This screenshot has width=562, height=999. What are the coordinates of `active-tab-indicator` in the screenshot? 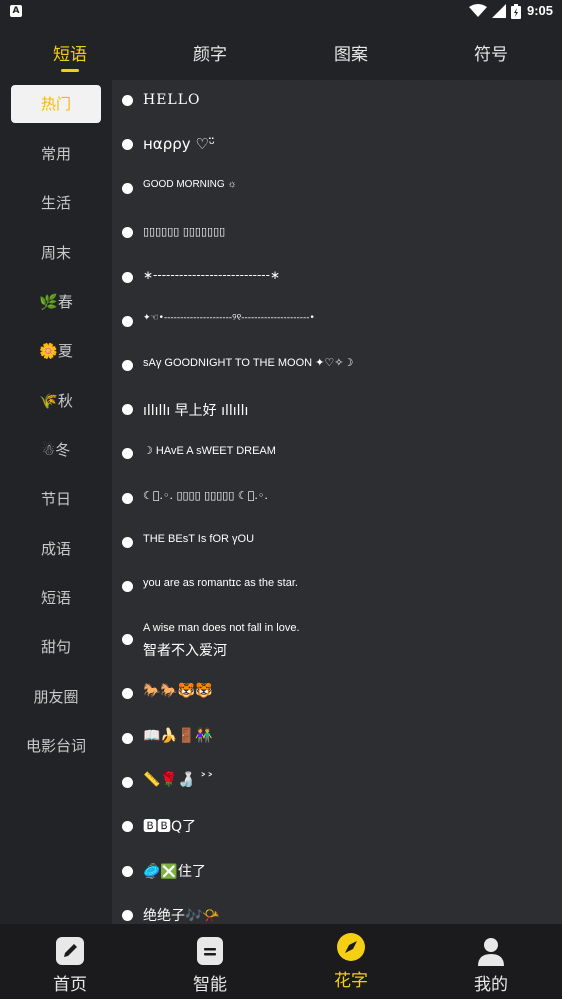 It's located at (70, 70).